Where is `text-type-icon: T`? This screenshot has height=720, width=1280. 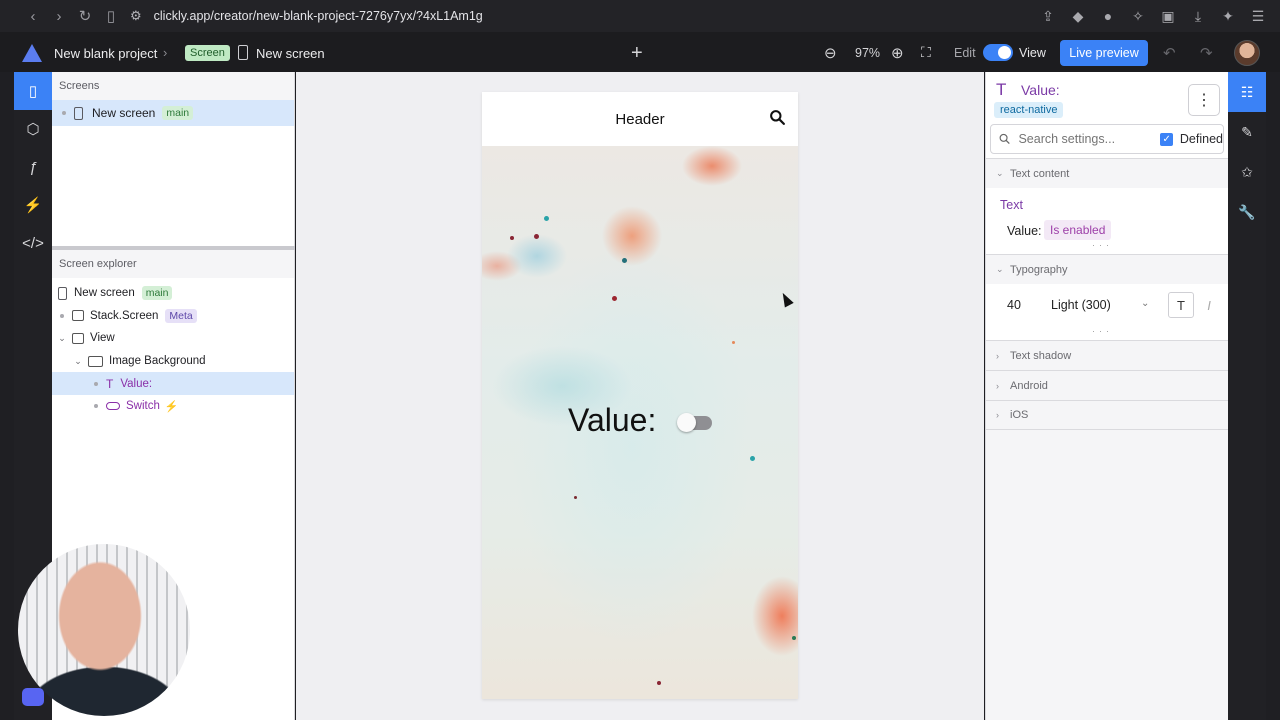 text-type-icon: T is located at coordinates (110, 383).